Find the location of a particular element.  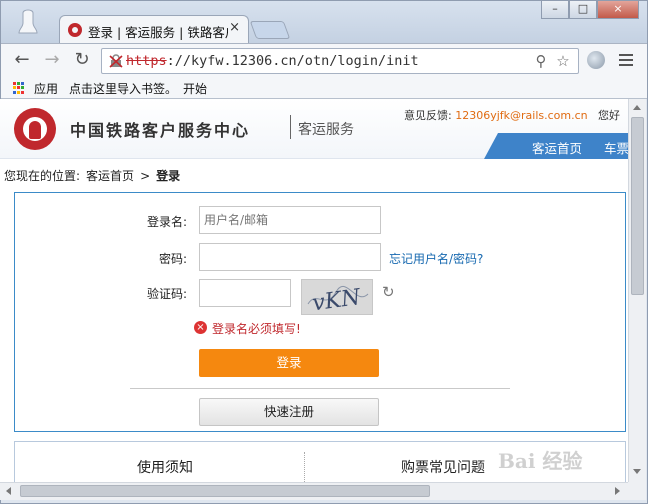

refresh-captcha-icon: ↻ is located at coordinates (389, 292).